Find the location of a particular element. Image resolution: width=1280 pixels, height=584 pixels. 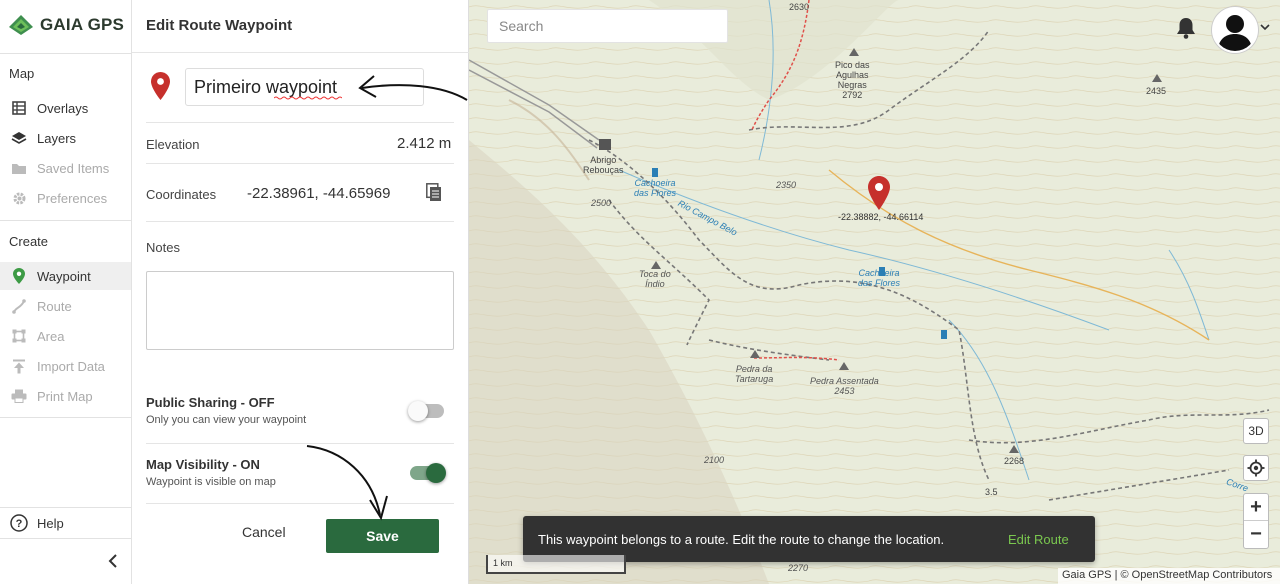

public-sharing-title: Public Sharing - OFF is located at coordinates (210, 402).